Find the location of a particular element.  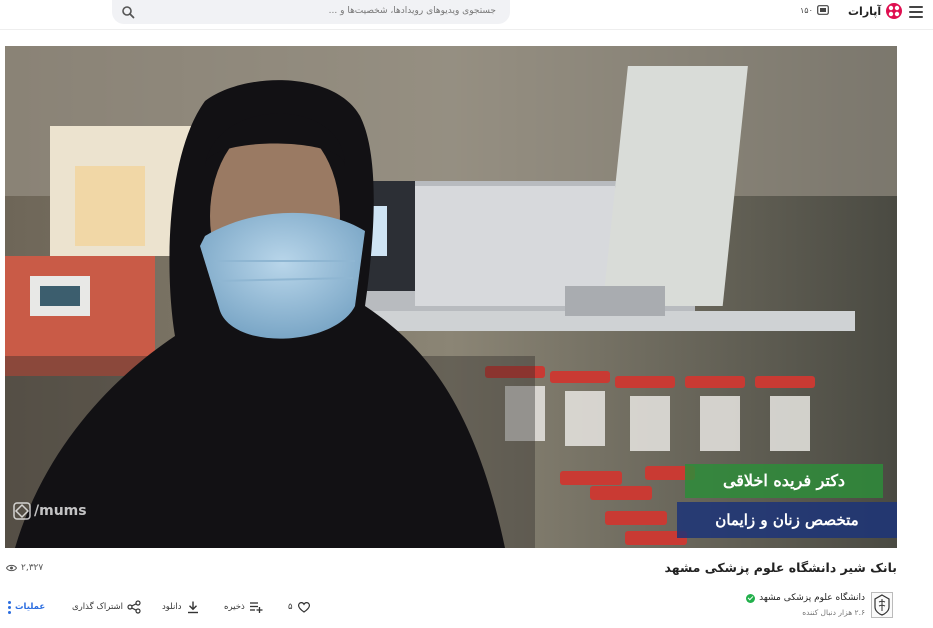

channel-avatar is located at coordinates (882, 605).